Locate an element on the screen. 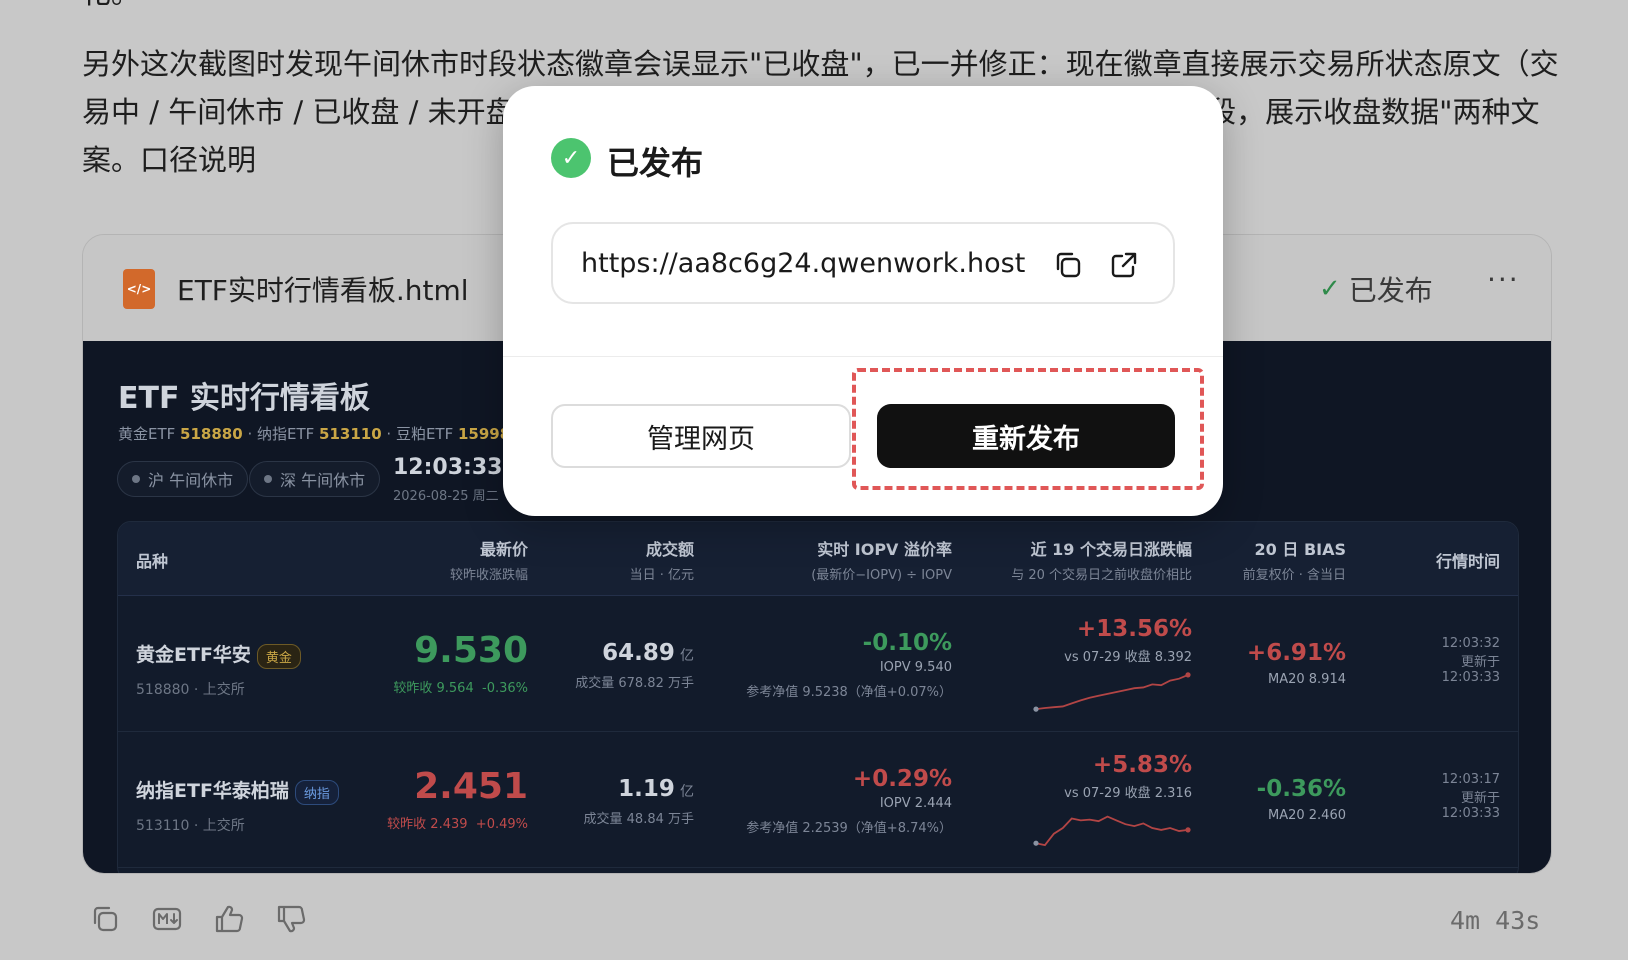 This screenshot has height=960, width=1628. instrument-code: 518880 · 上交所 is located at coordinates (190, 690).